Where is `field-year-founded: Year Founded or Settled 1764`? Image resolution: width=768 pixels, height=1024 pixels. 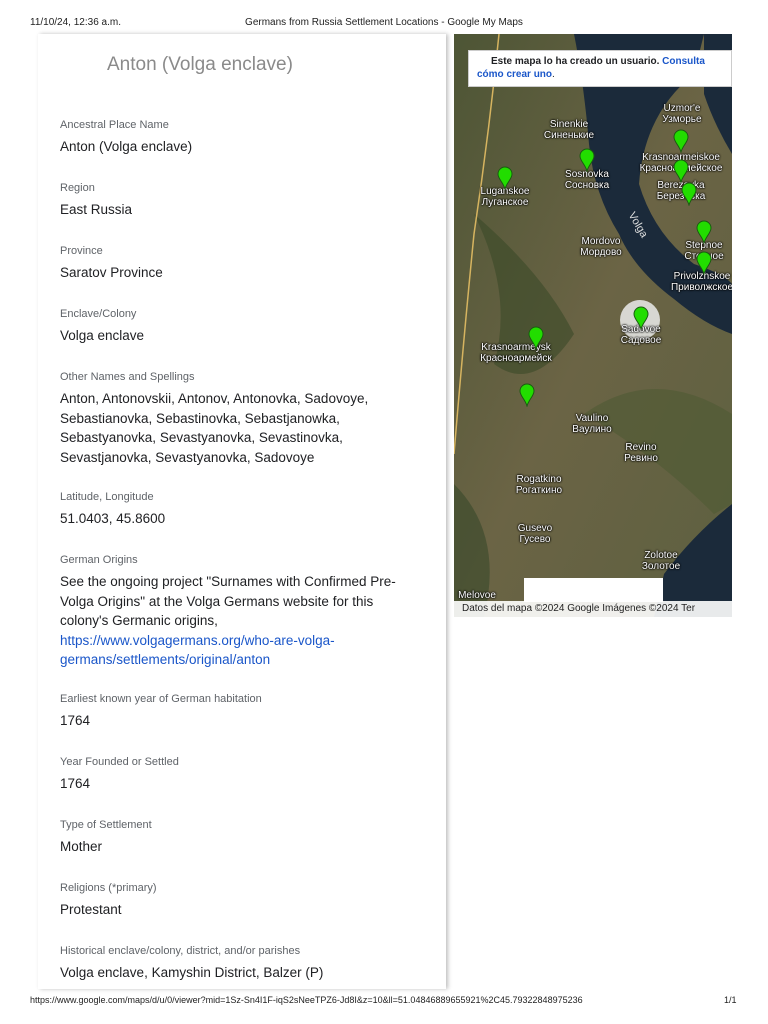 field-year-founded: Year Founded or Settled 1764 is located at coordinates (240, 774).